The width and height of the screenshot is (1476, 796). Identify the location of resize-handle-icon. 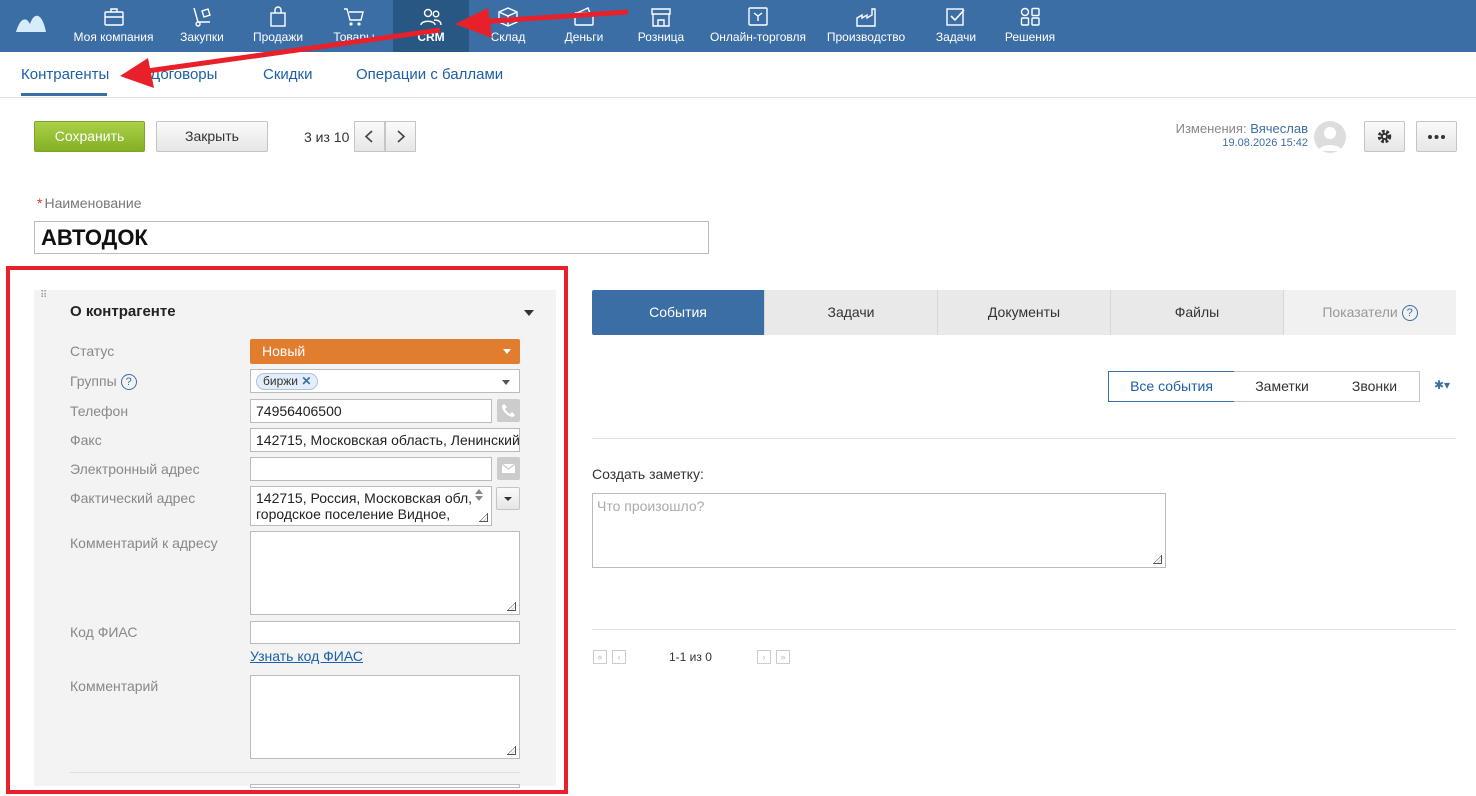
(1157, 559).